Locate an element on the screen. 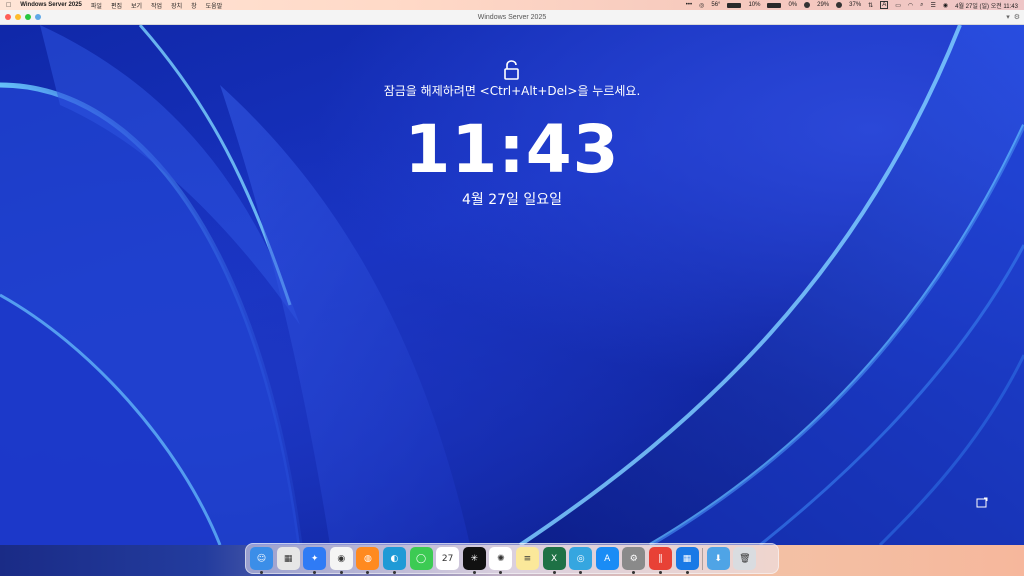  search-icon: ⌕ is located at coordinates (921, 5).